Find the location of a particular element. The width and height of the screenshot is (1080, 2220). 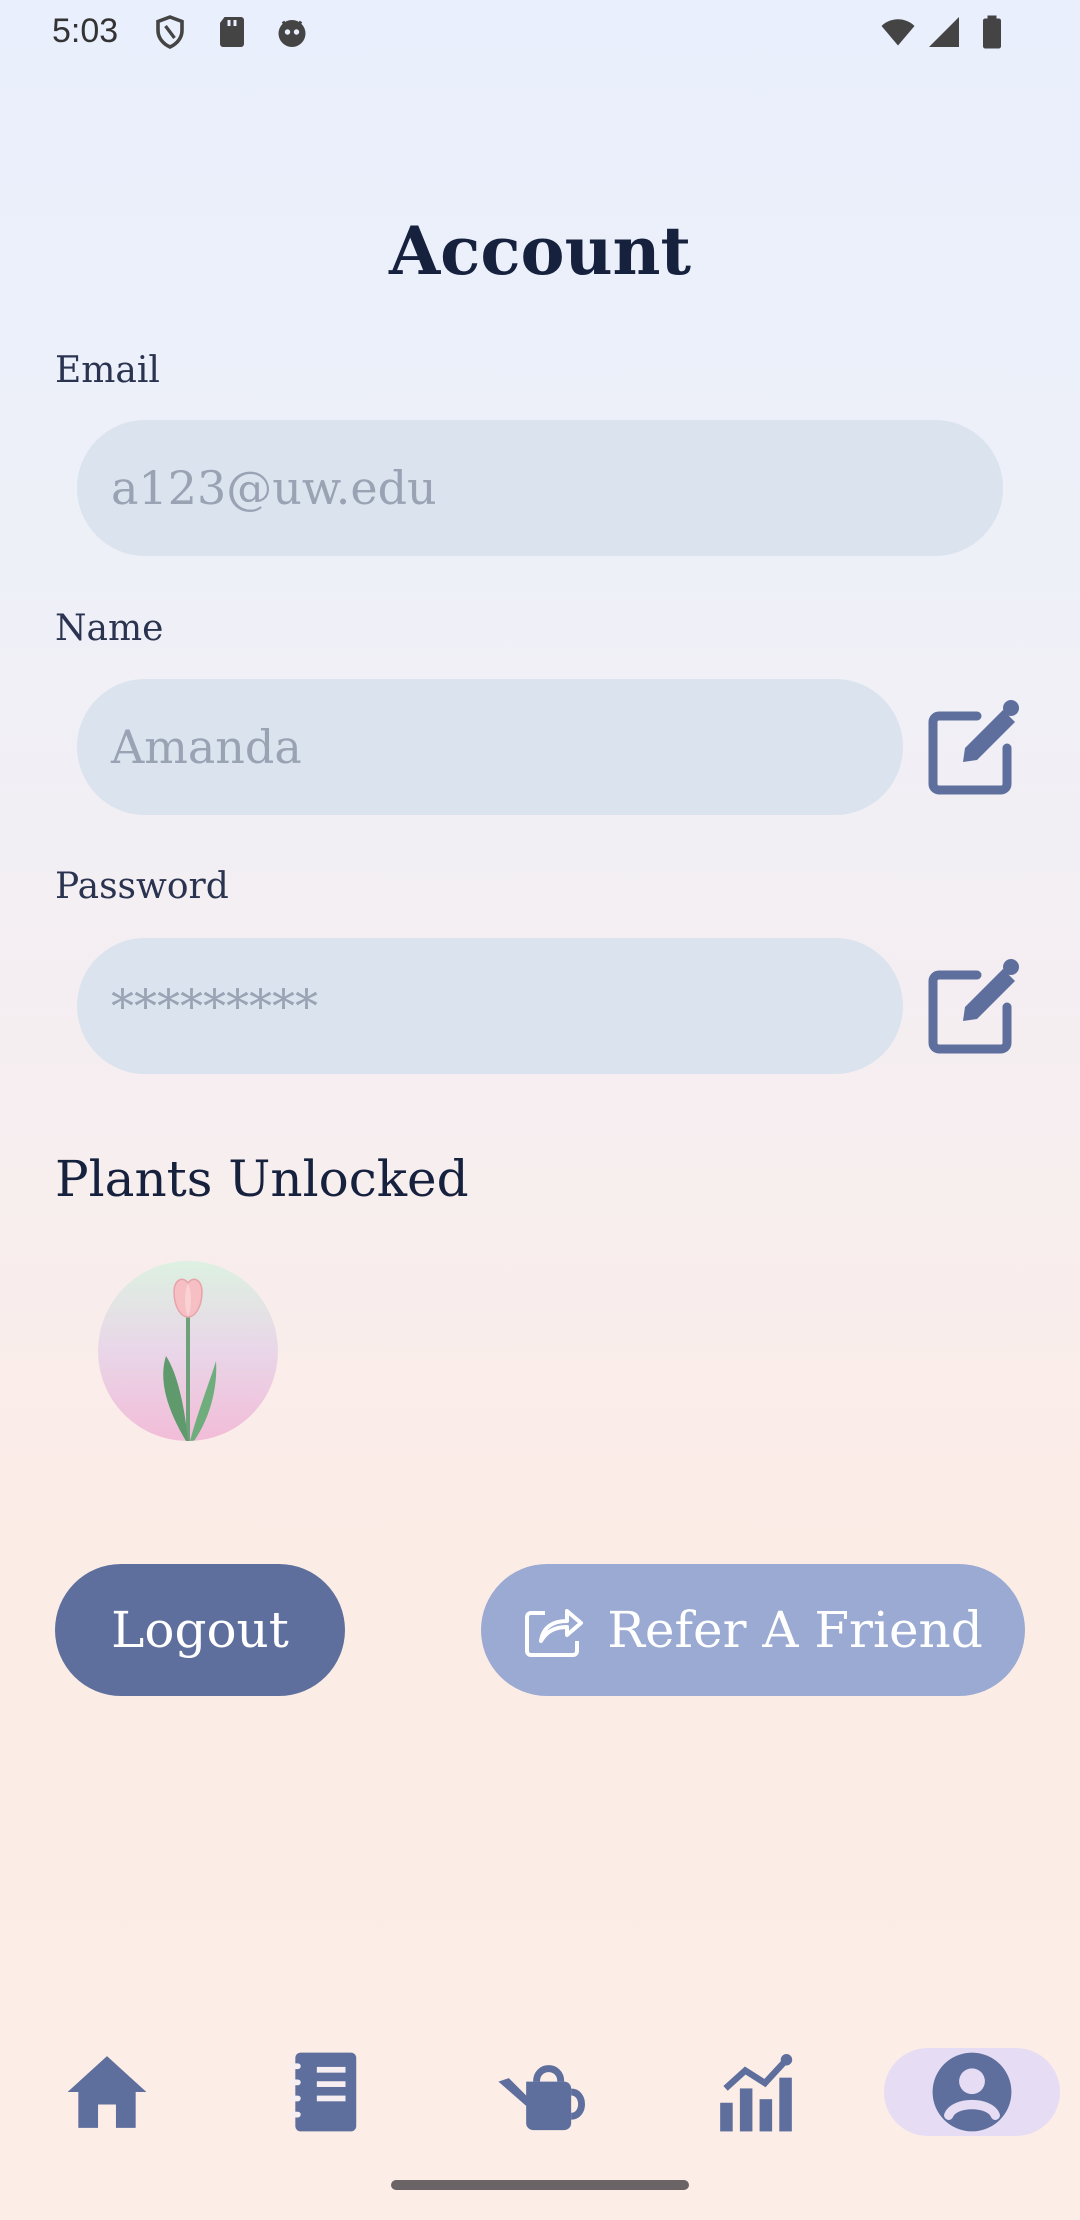

password-field: ********* is located at coordinates (490, 1006).